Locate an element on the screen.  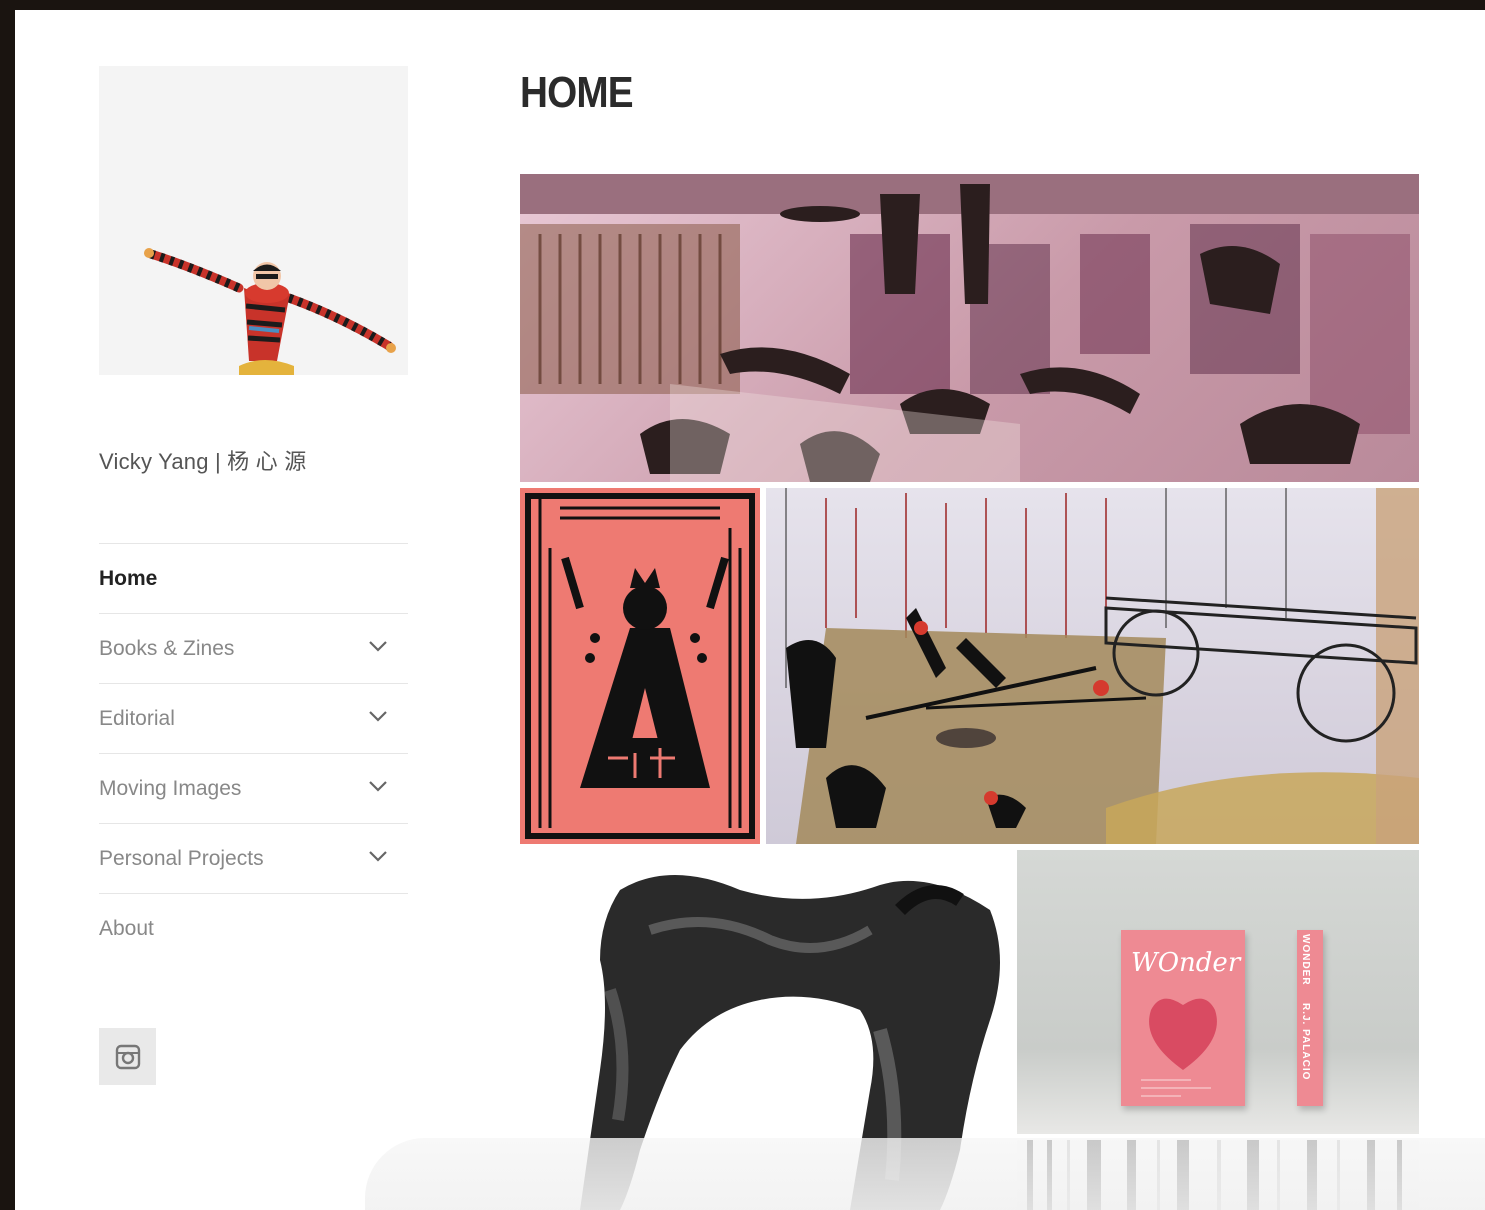
nav-item-label: Moving Images is located at coordinates (170, 788).